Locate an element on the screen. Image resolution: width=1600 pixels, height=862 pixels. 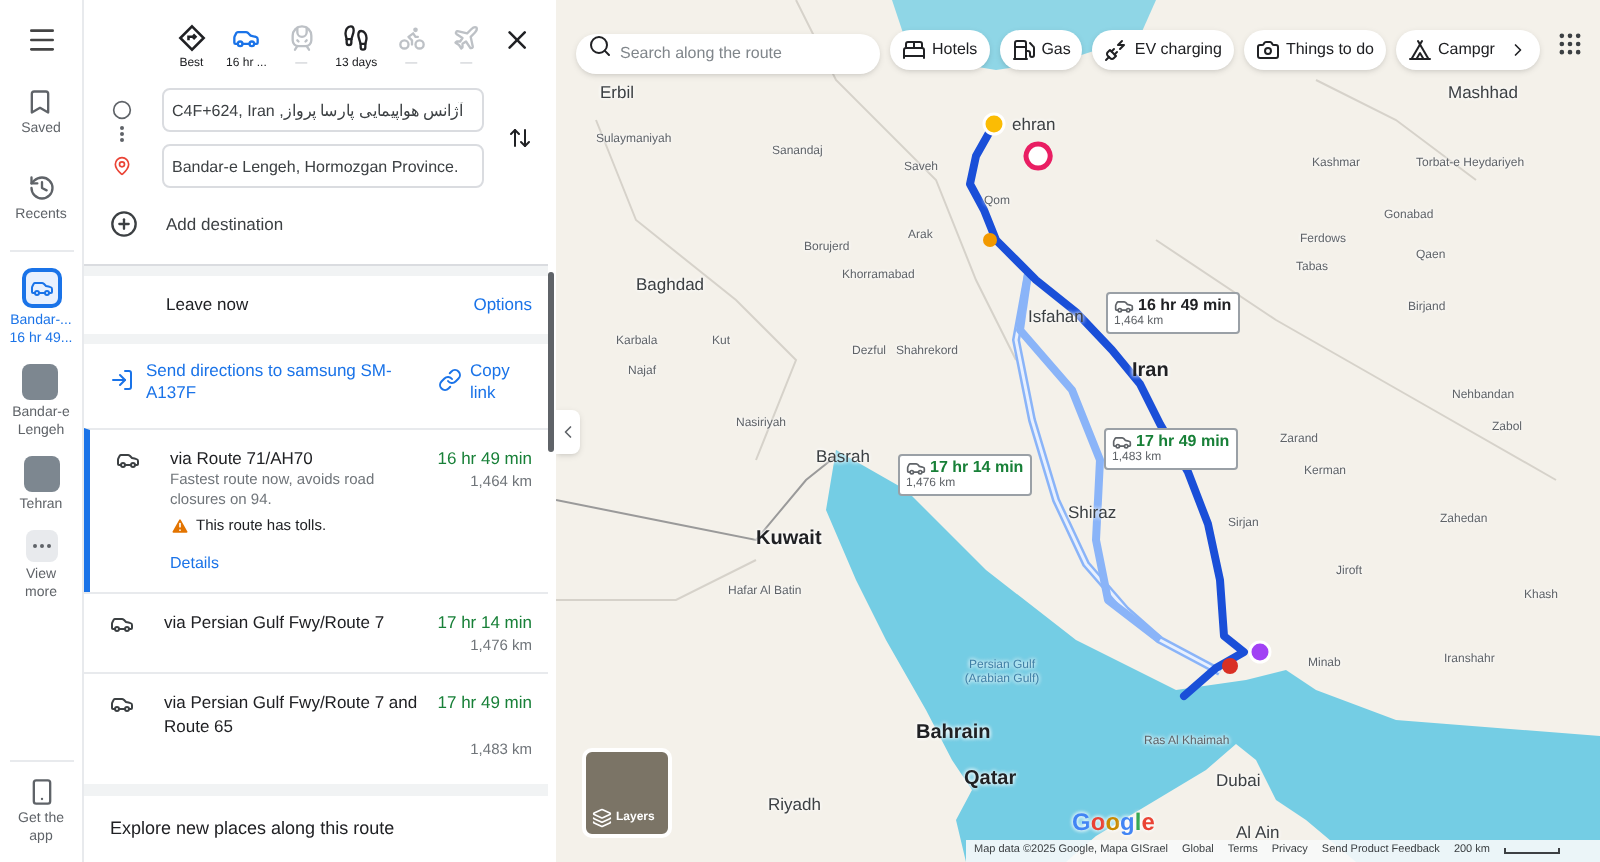
bed-icon is located at coordinates (914, 50).